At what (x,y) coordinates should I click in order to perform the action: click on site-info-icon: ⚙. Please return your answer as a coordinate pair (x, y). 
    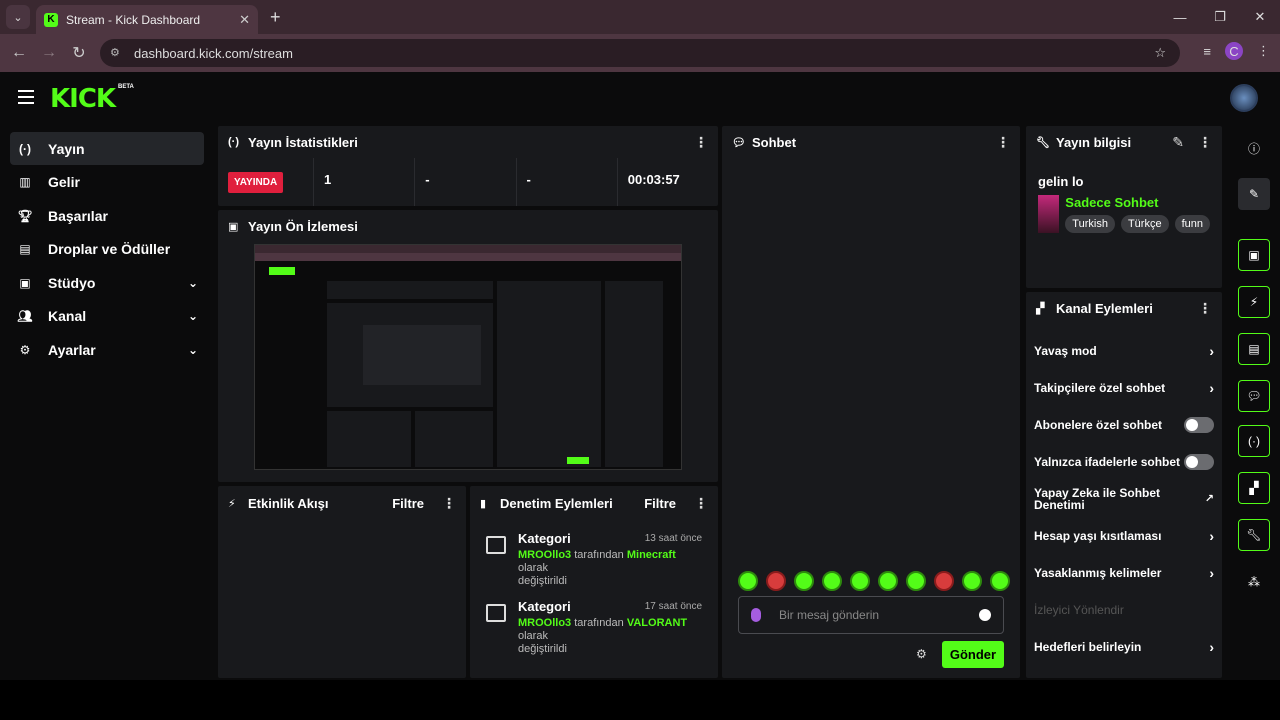
    Looking at the image, I should click on (117, 53).